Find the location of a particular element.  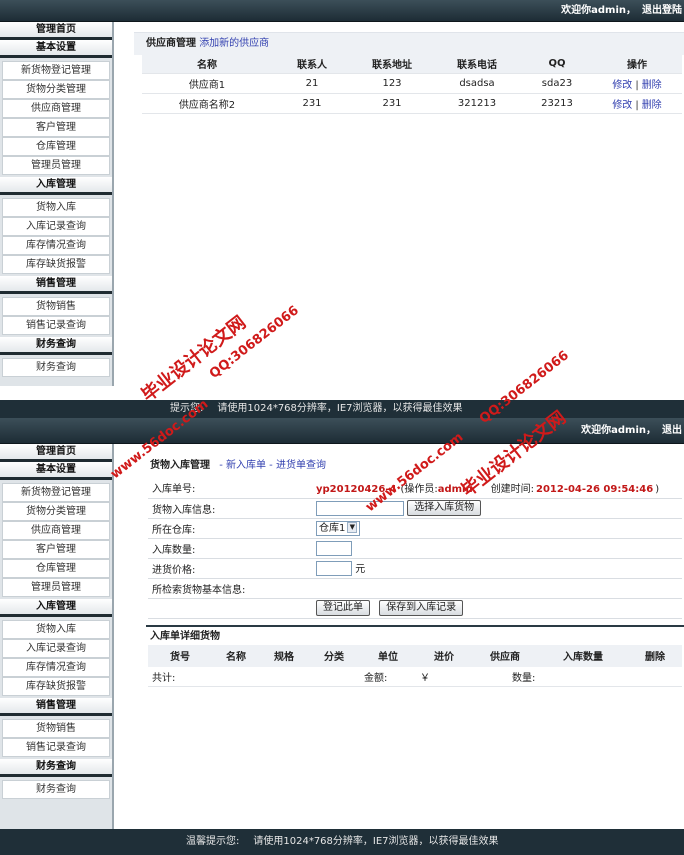

register-order-button: 登记此单 is located at coordinates (343, 608).